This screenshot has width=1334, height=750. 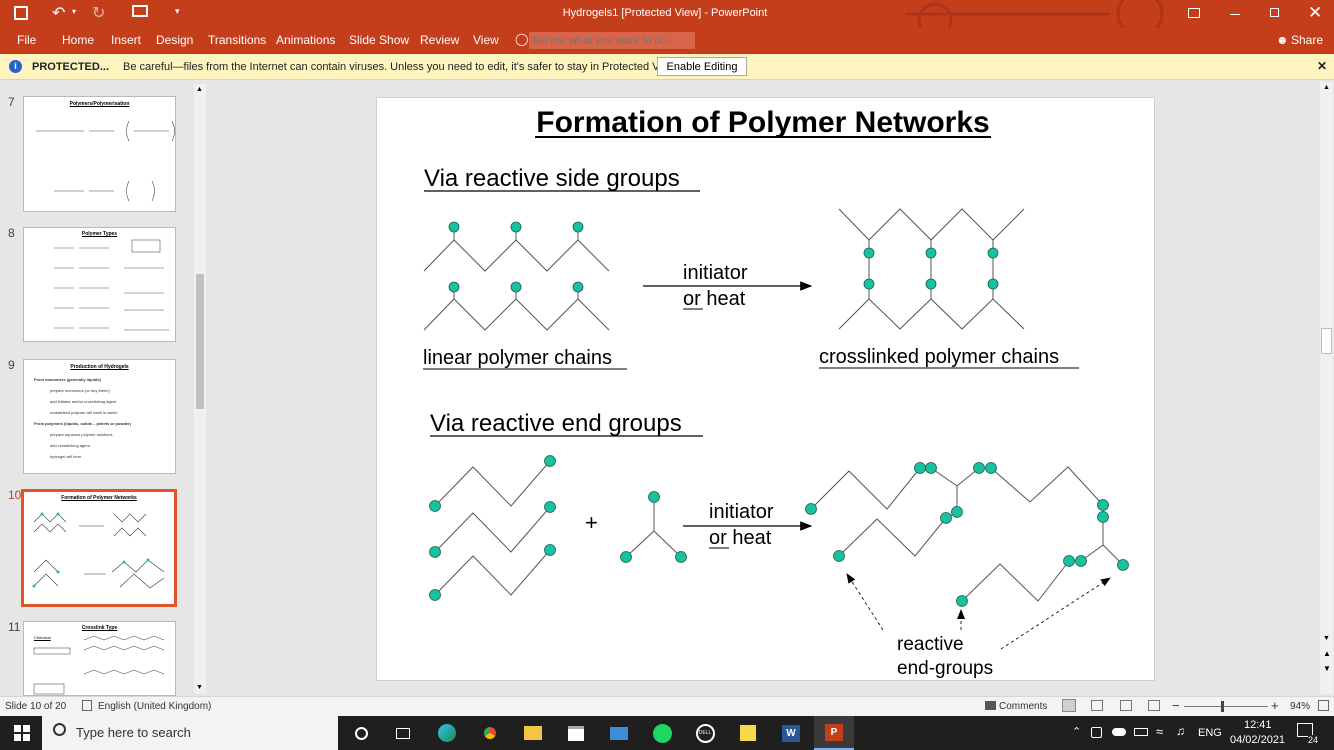 I want to click on redo-icon: ↻, so click(x=98, y=13).